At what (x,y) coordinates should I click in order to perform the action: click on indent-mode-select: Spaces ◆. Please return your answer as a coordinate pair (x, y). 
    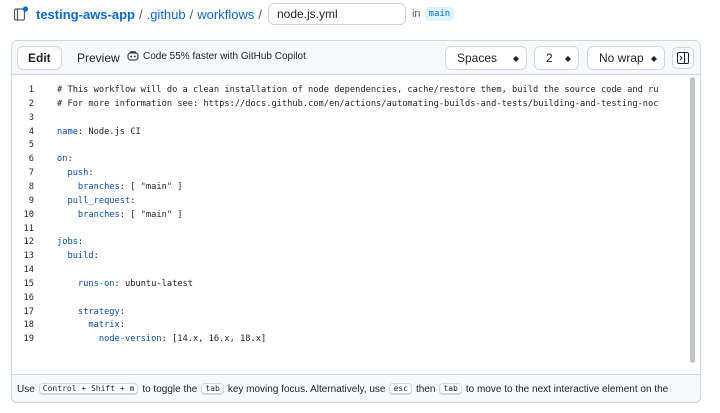
    Looking at the image, I should click on (486, 58).